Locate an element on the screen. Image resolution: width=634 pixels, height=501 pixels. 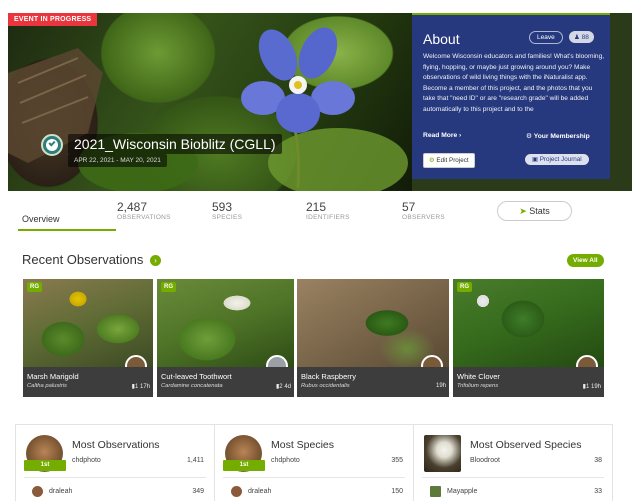
leaderboard-title: Most Observations is located at coordinates (116, 445).